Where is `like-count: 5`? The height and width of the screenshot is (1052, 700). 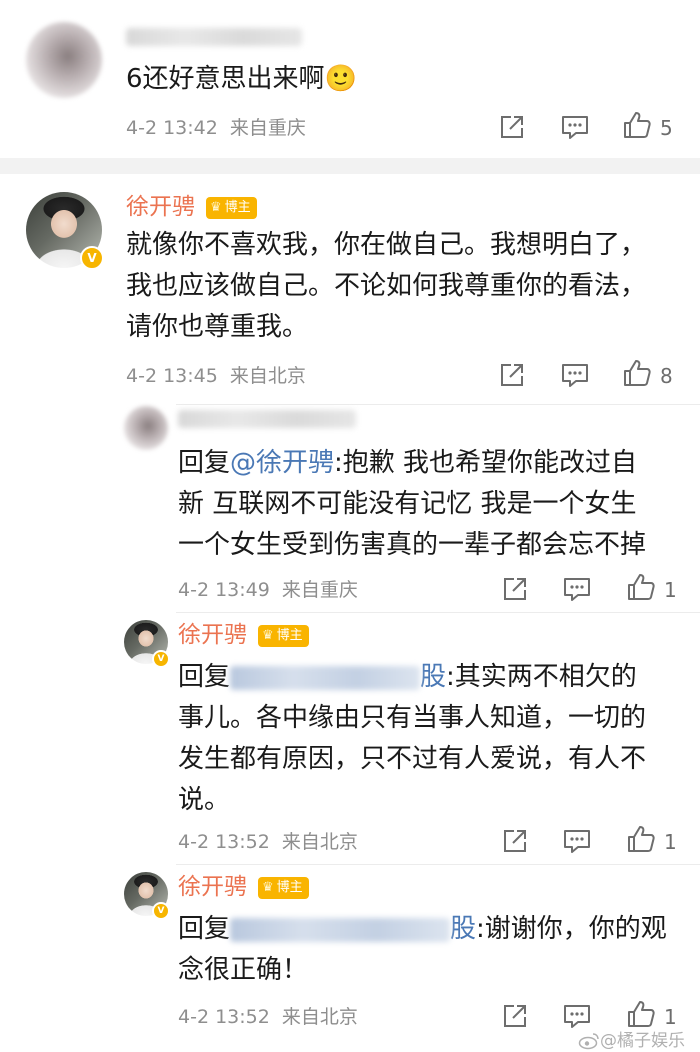
like-count: 5 is located at coordinates (666, 128).